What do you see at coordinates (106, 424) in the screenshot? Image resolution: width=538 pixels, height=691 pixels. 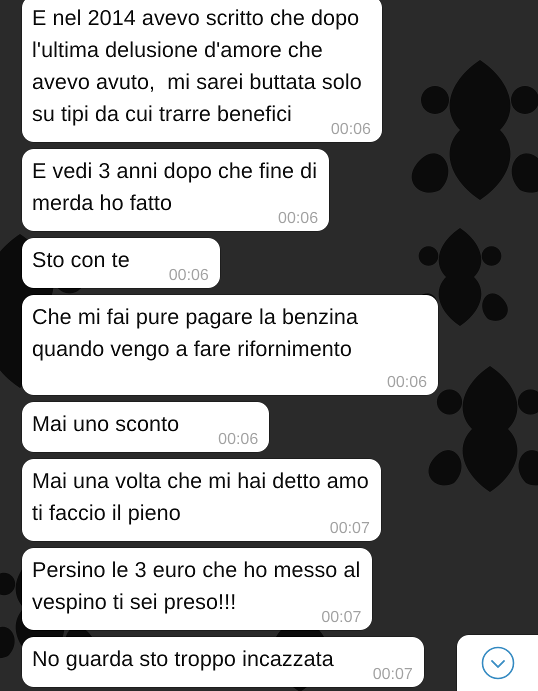 I see `message-text: Mai uno sconto` at bounding box center [106, 424].